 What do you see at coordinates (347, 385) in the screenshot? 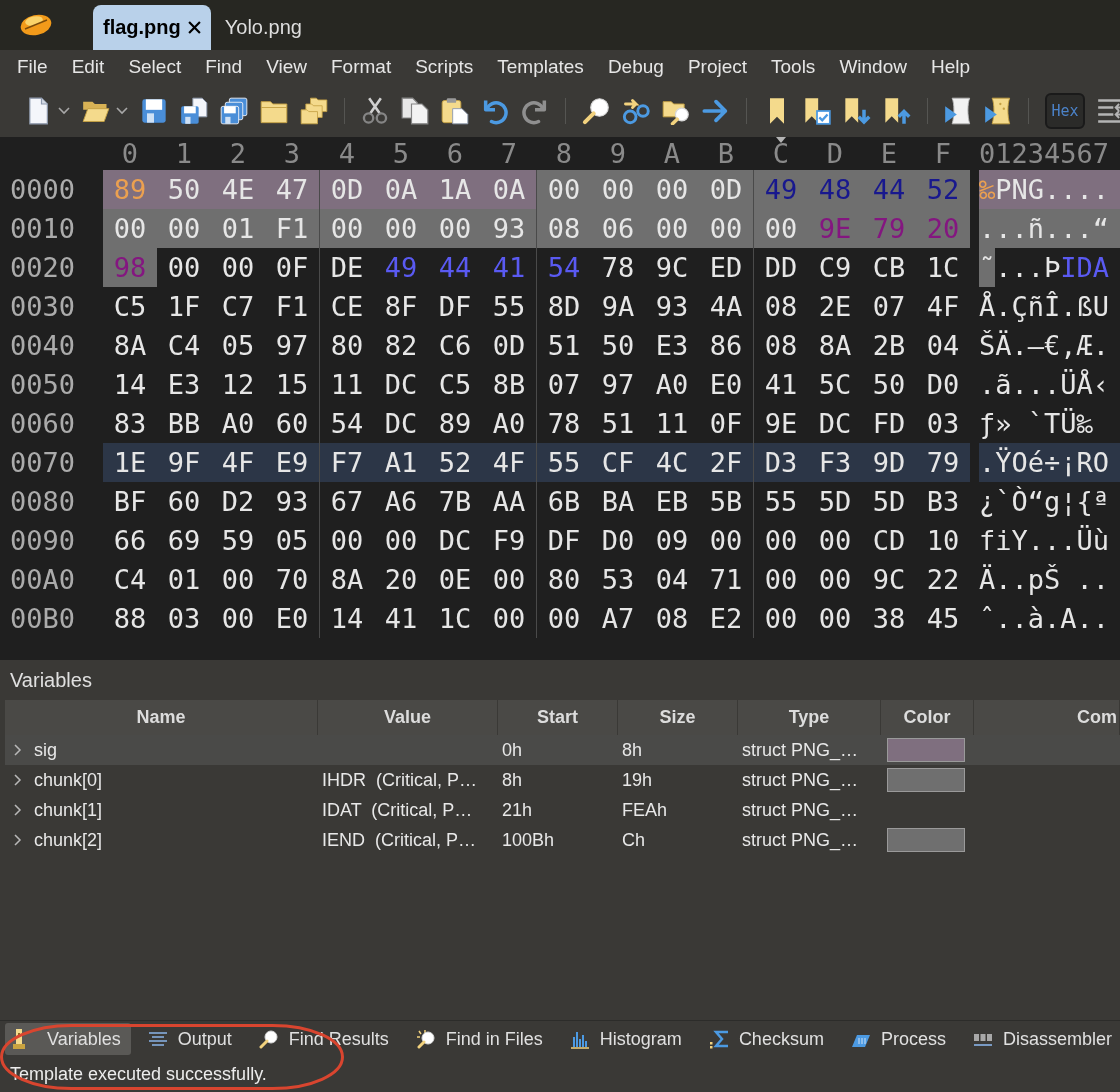
I see `hex-byte: 11` at bounding box center [347, 385].